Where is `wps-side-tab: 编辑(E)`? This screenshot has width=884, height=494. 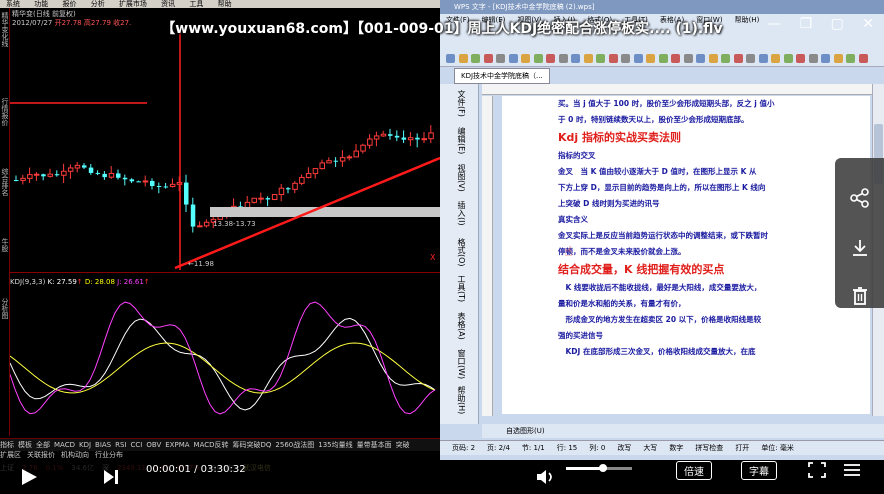 wps-side-tab: 编辑(E) is located at coordinates (461, 140).